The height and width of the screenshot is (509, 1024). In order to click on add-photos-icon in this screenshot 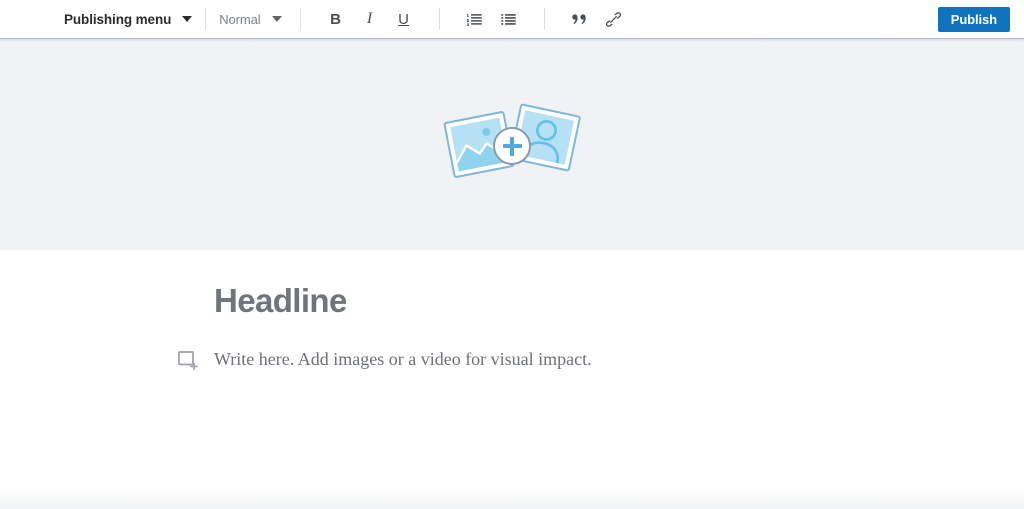, I will do `click(512, 143)`.